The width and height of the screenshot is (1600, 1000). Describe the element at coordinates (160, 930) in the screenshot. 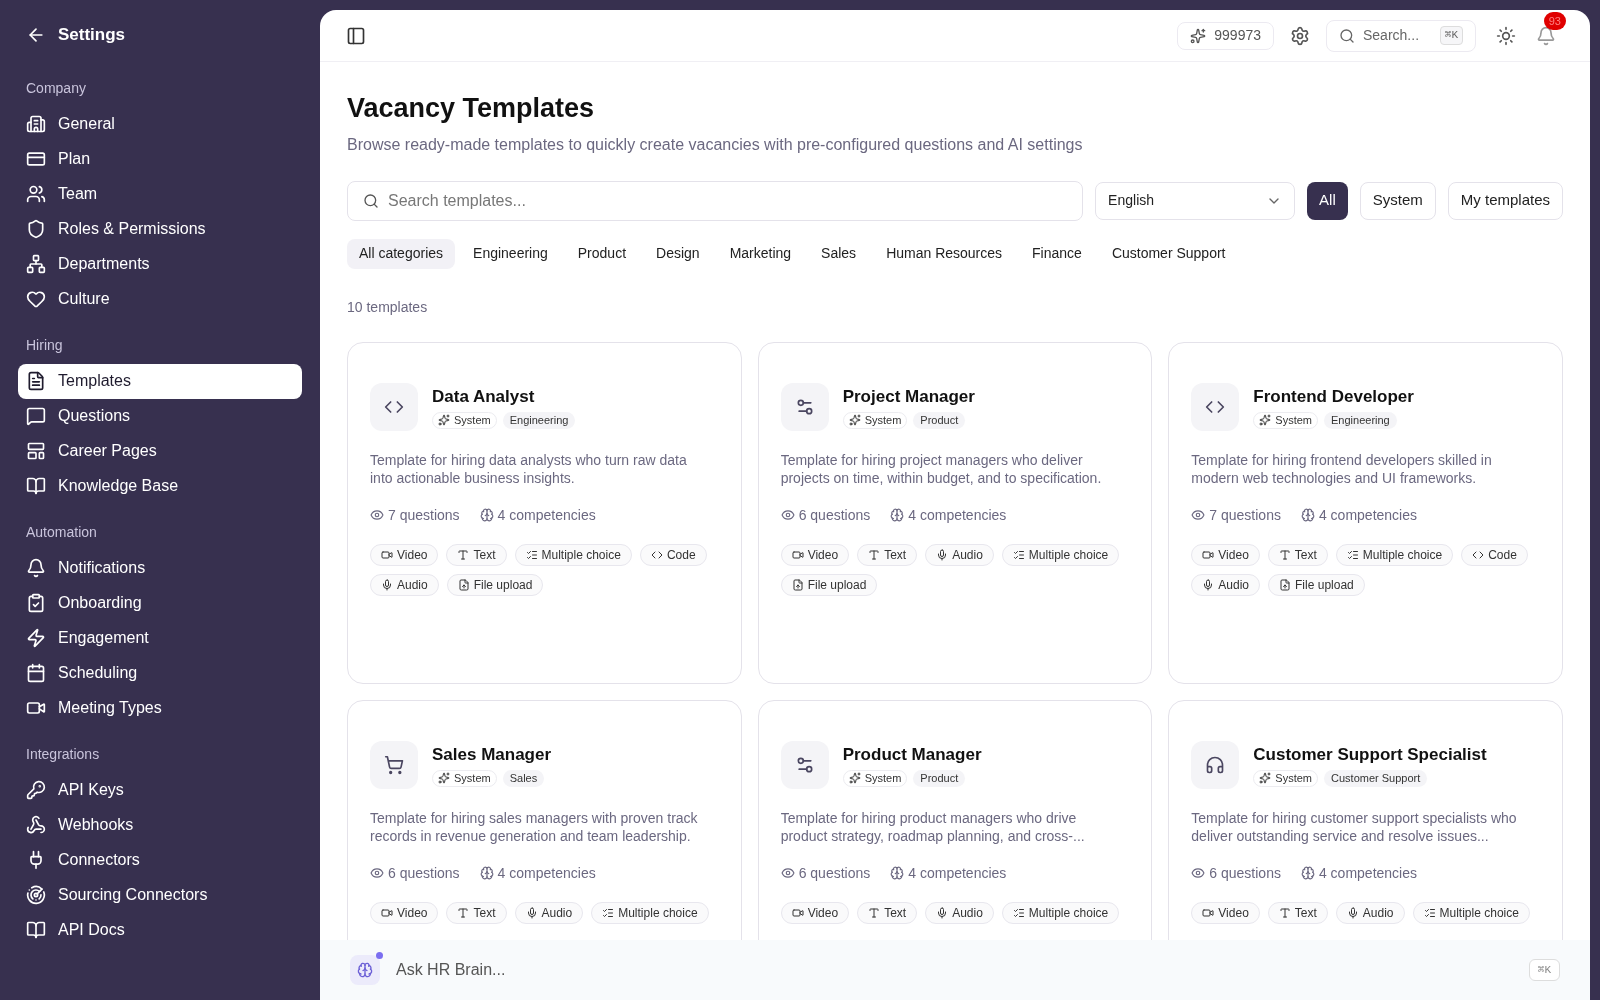

I see `sidebar-item: API Docs` at that location.